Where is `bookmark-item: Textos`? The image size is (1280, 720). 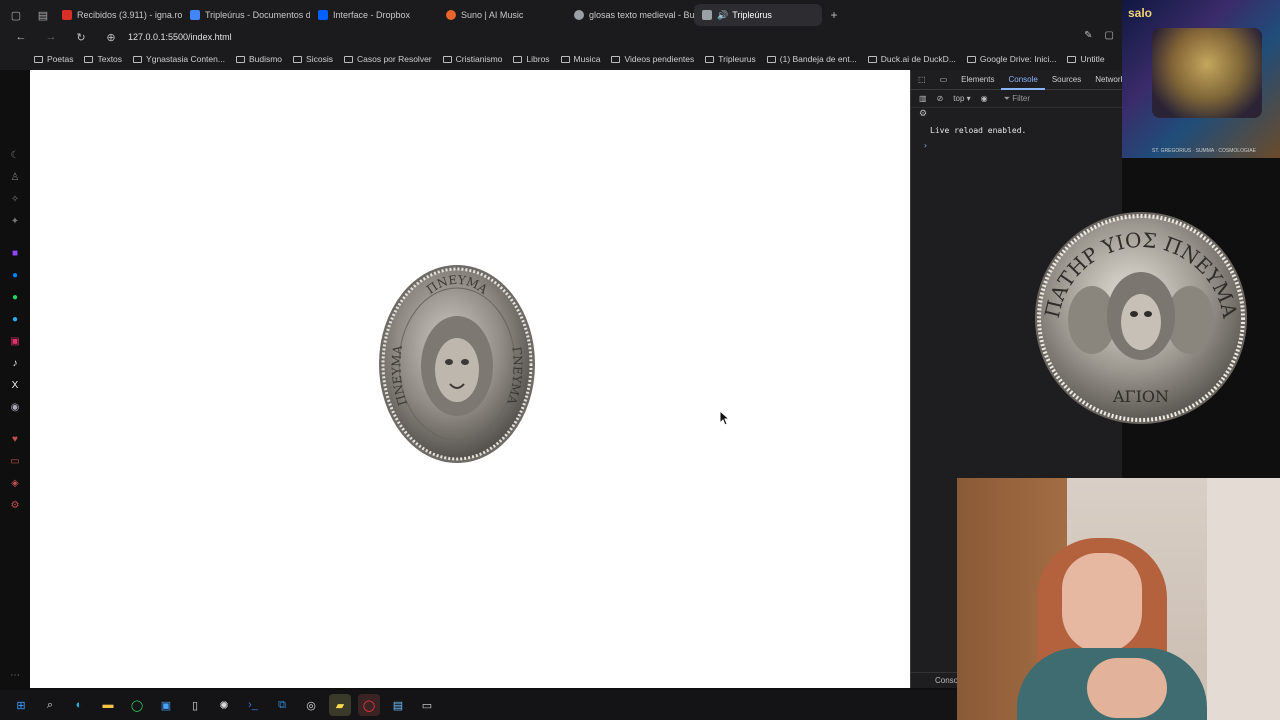 bookmark-item: Textos is located at coordinates (103, 59).